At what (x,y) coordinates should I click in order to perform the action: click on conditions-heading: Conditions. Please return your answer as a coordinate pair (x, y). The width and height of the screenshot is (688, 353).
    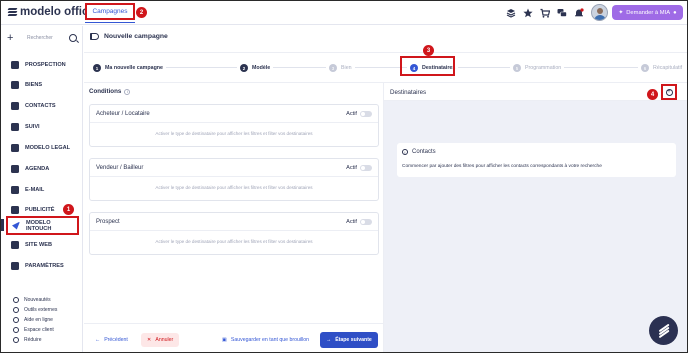
    Looking at the image, I should click on (105, 91).